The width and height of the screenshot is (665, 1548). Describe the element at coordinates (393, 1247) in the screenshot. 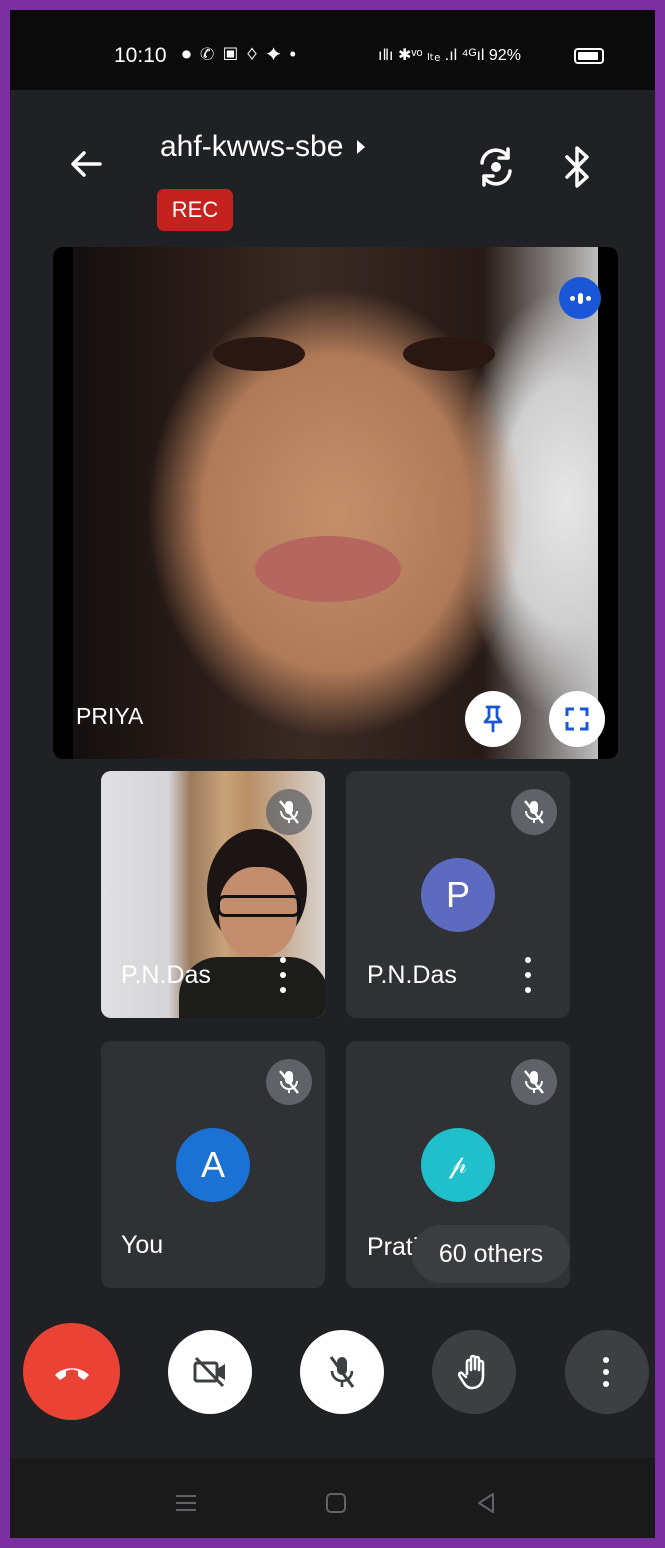

I see `participant-name: Prati` at that location.